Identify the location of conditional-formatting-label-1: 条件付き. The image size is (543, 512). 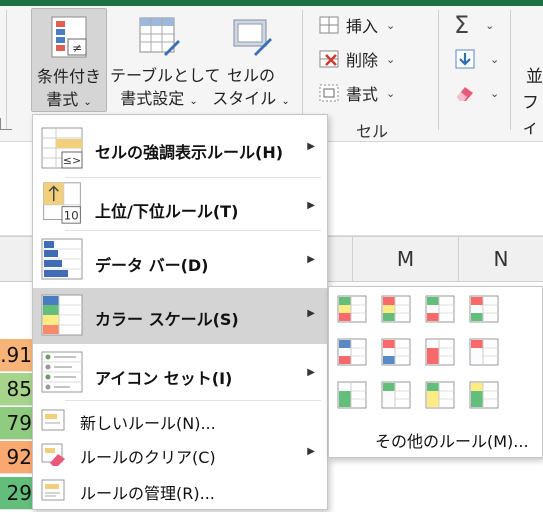
(68, 76).